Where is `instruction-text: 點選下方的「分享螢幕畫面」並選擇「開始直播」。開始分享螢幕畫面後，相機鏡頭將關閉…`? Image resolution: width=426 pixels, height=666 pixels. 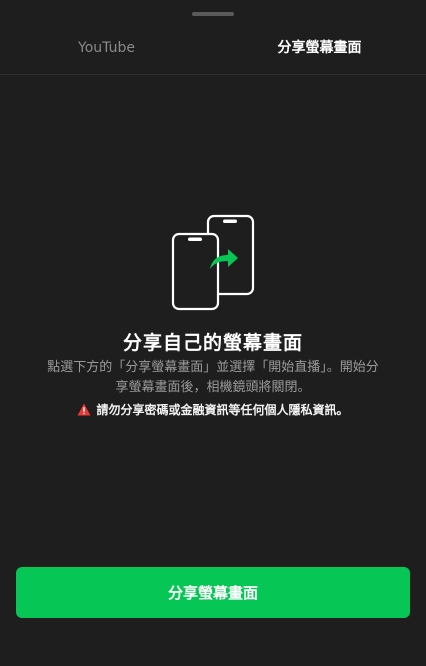
instruction-text: 點選下方的「分享螢幕畫面」並選擇「開始直播」。開始分享螢幕畫面後，相機鏡頭將關閉… is located at coordinates (213, 377).